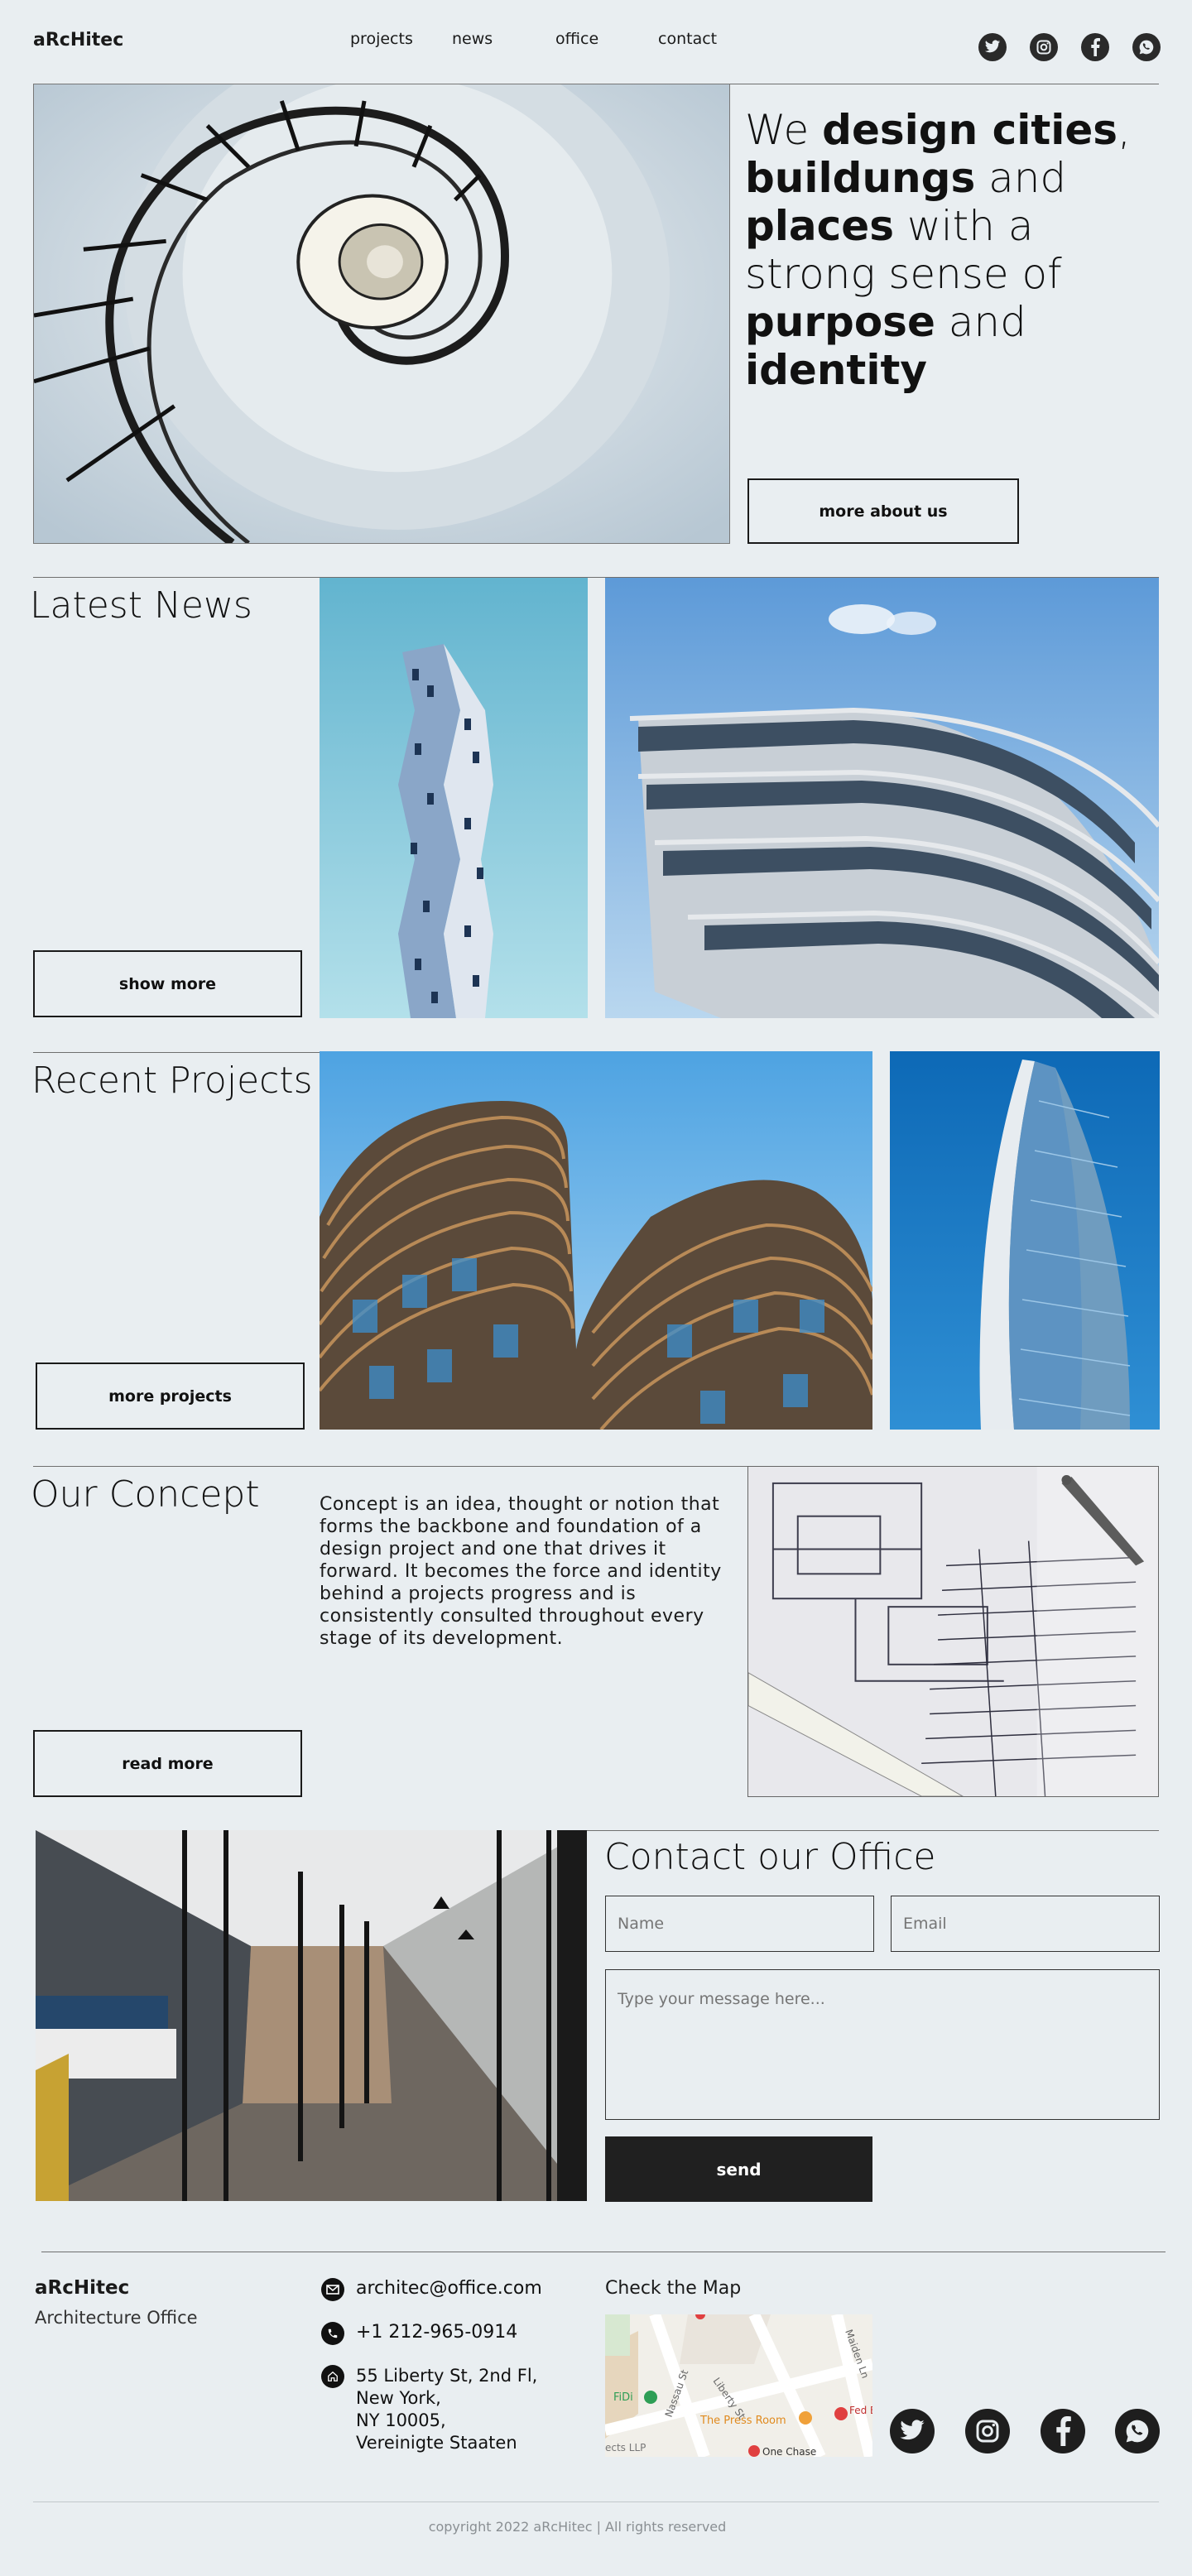 This screenshot has height=2576, width=1192. Describe the element at coordinates (687, 39) in the screenshot. I see `nav-contact: contact` at that location.